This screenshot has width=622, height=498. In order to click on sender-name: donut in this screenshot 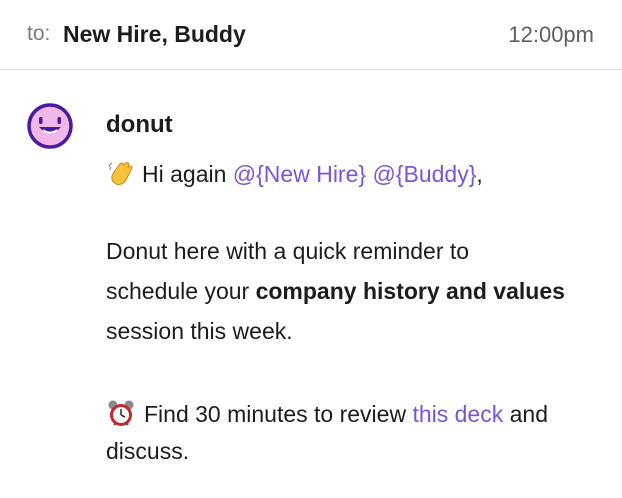, I will do `click(139, 125)`.